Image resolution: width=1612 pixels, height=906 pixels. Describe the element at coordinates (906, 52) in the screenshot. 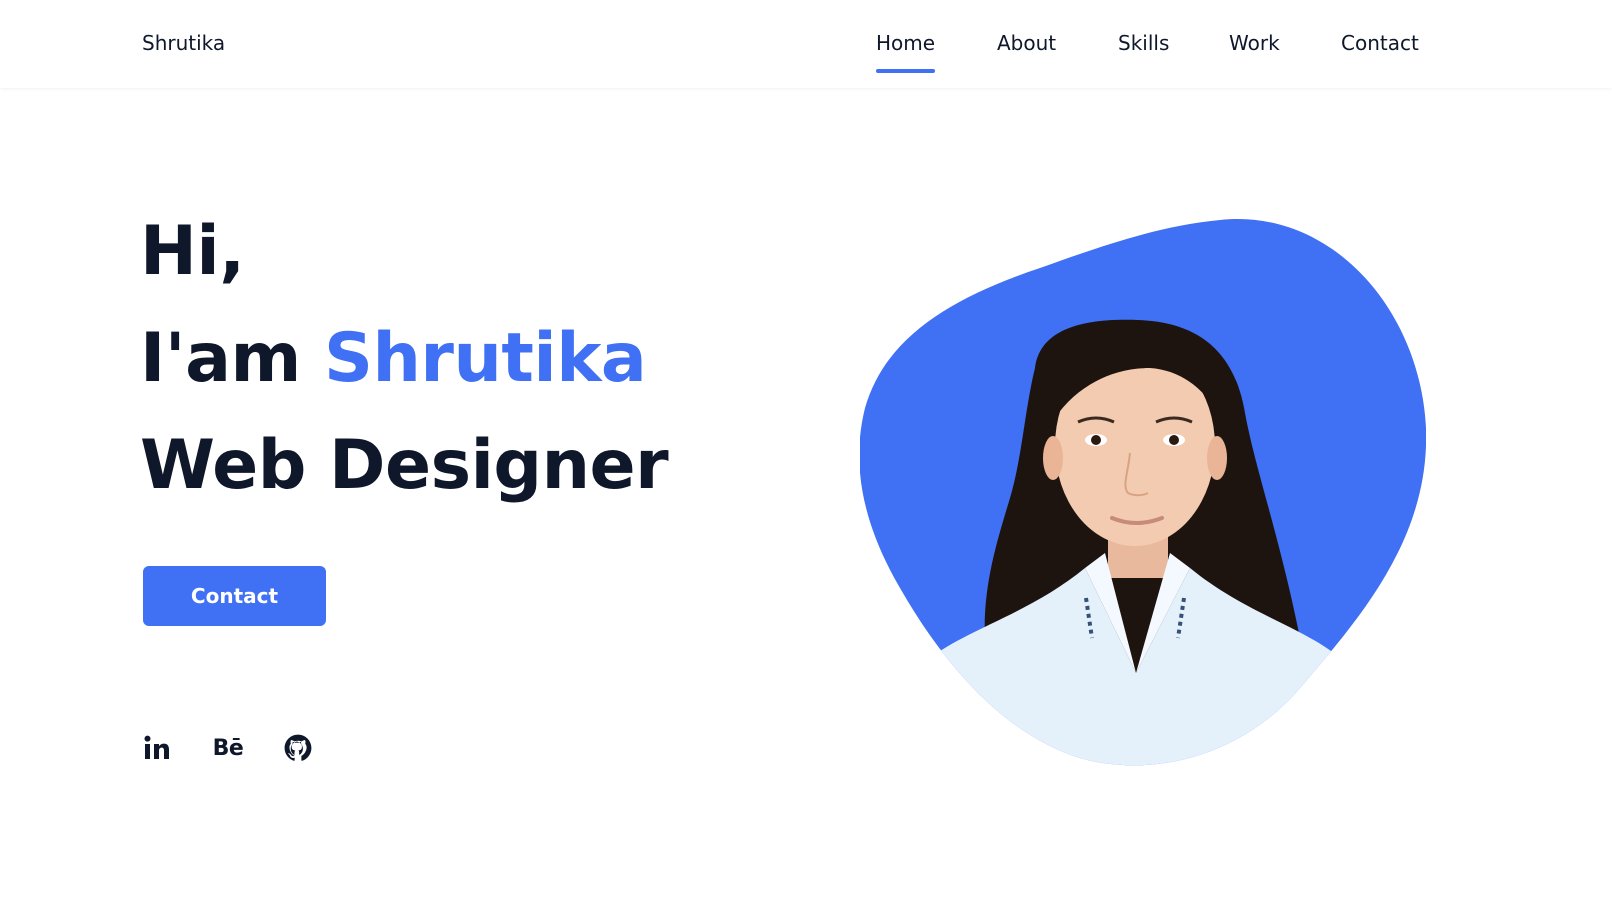

I see `nav-home: Home` at that location.